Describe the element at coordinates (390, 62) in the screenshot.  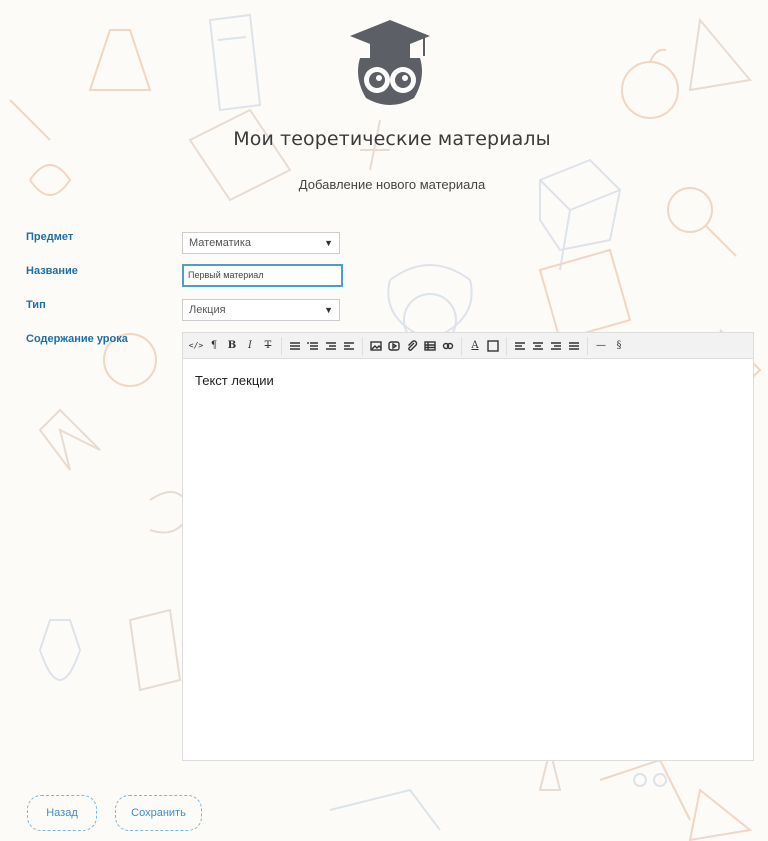
I see `owl-graduate-logo-icon` at that location.